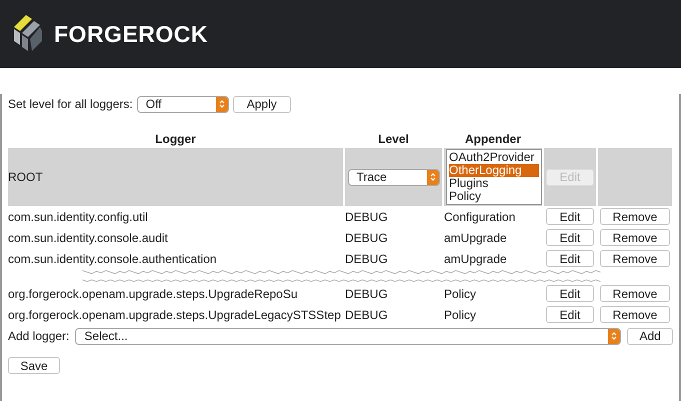 The width and height of the screenshot is (681, 401). I want to click on logger-name: com.sun.identity.console.authentication, so click(113, 259).